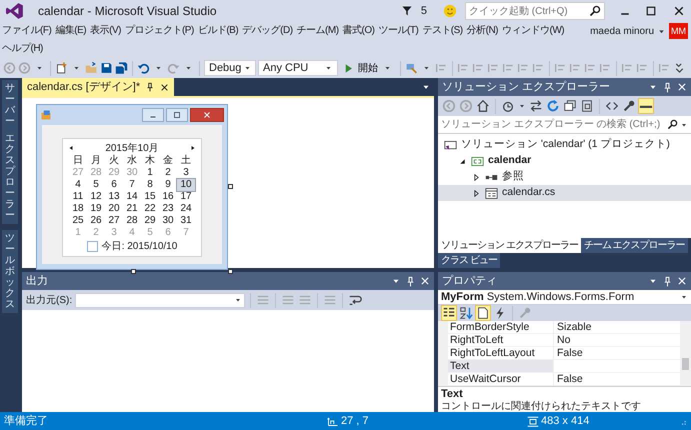 Image resolution: width=691 pixels, height=430 pixels. I want to click on calendar-day: 10, so click(186, 185).